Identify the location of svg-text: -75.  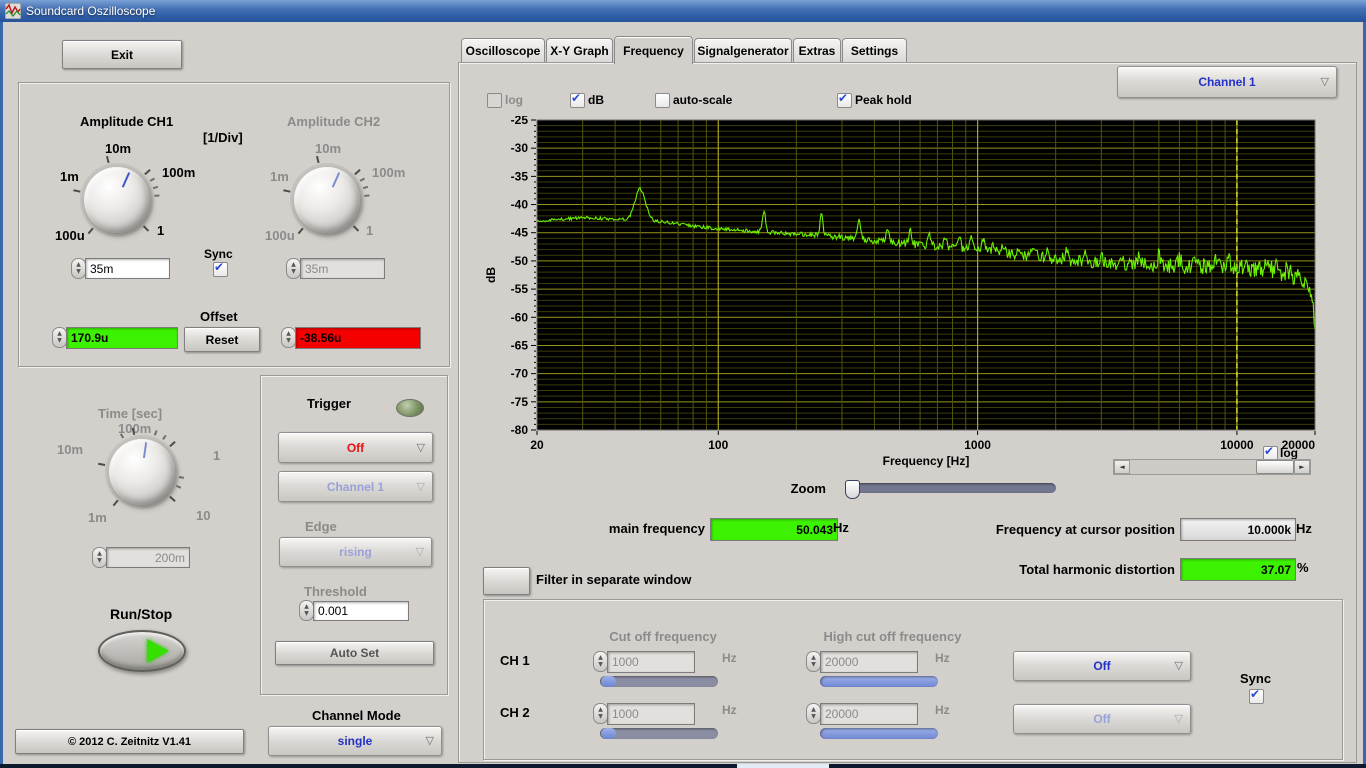
(520, 402).